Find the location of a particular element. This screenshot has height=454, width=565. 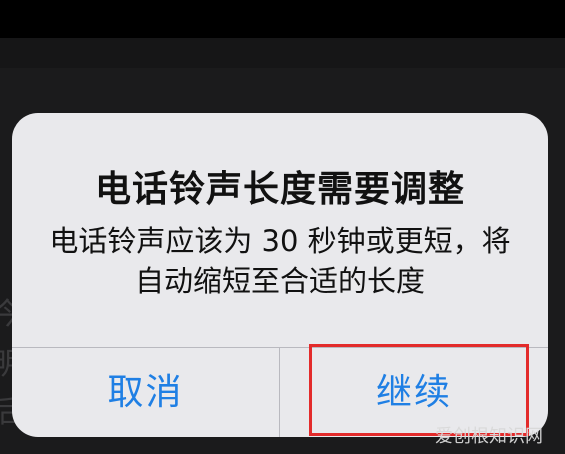

watermark: 爱创根知识网 is located at coordinates (489, 436).